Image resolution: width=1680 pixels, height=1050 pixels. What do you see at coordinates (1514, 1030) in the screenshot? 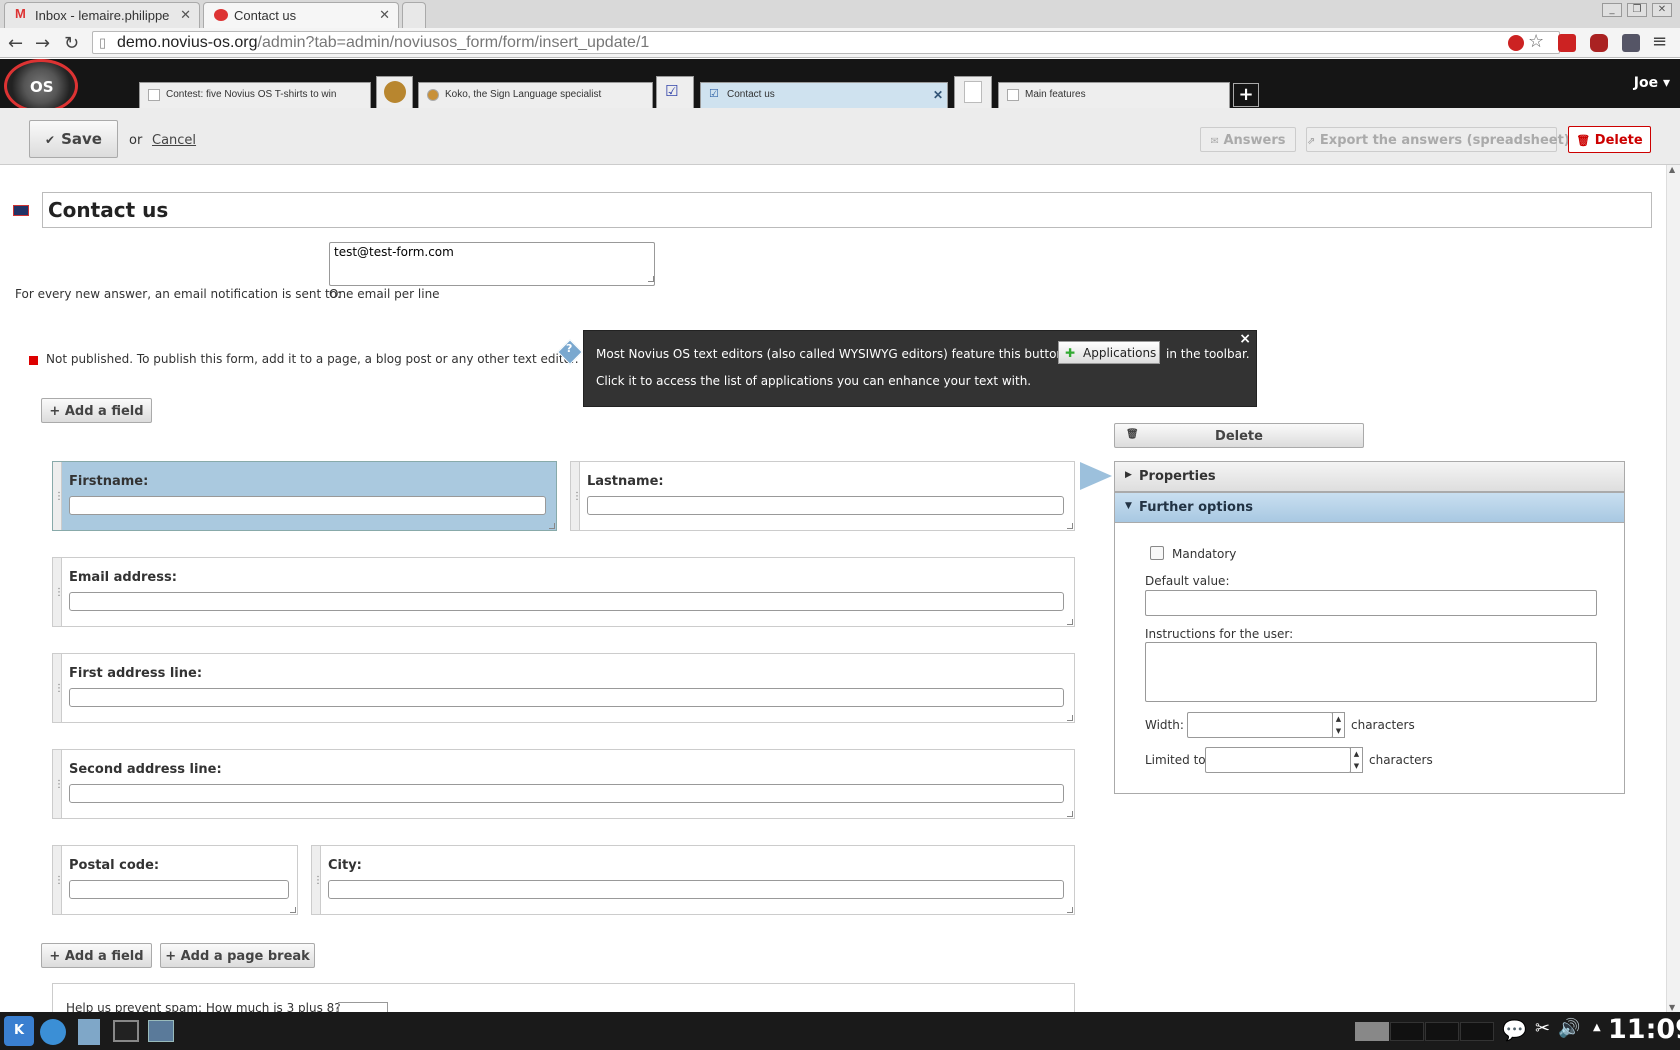
I see `chat-icon: 💬` at bounding box center [1514, 1030].